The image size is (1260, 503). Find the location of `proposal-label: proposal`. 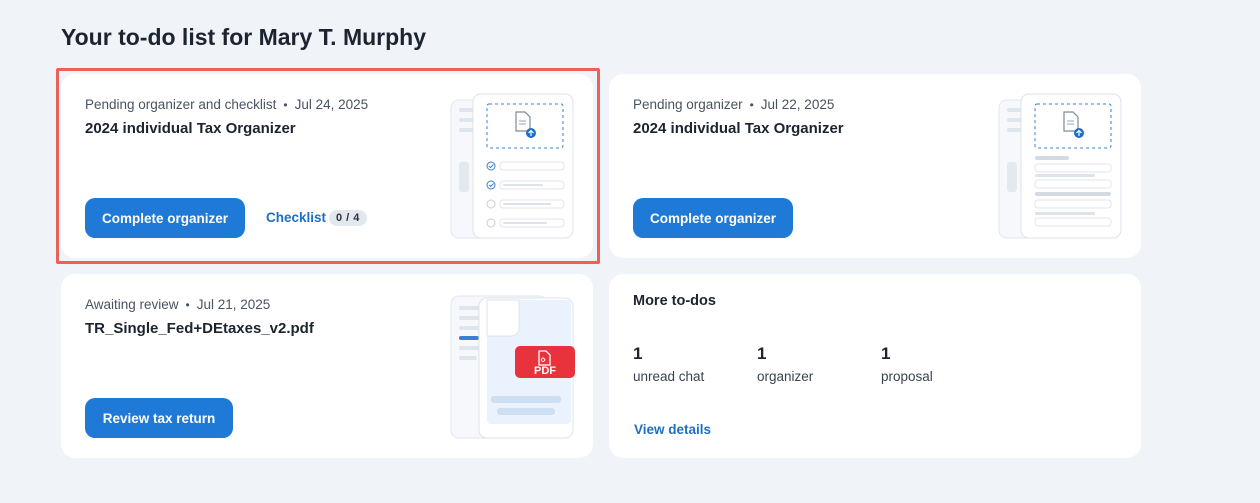

proposal-label: proposal is located at coordinates (907, 376).